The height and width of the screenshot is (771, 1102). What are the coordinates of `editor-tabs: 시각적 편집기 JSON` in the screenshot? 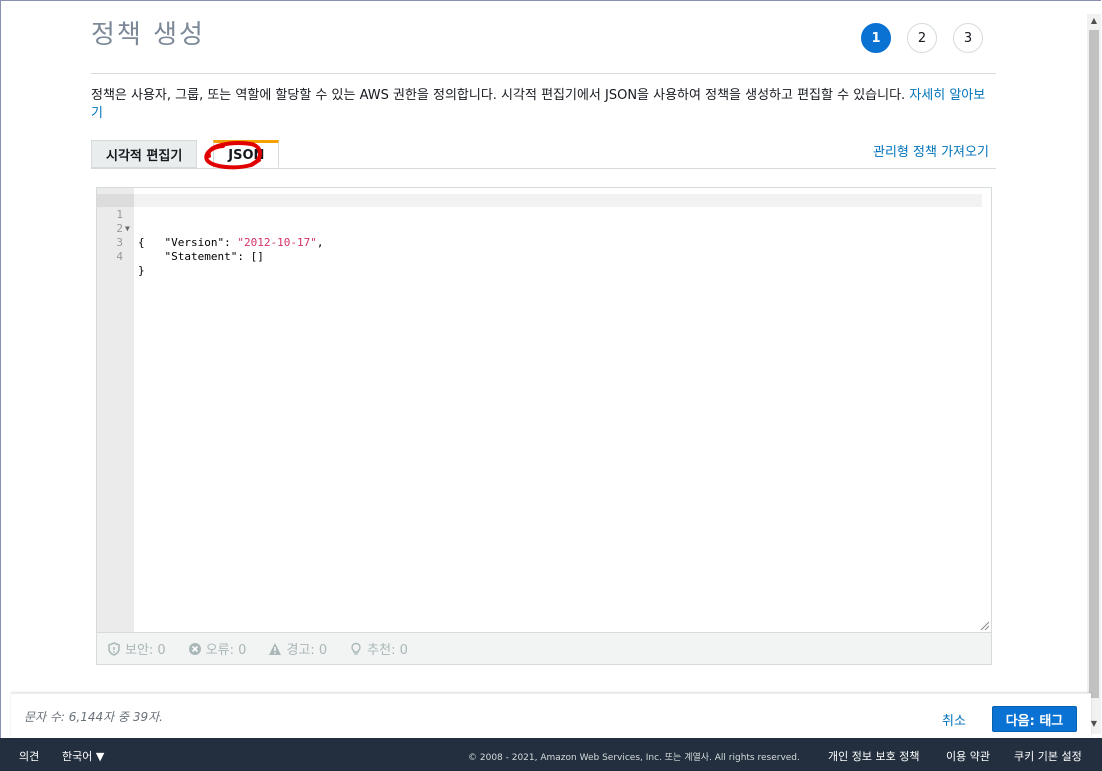 It's located at (185, 154).